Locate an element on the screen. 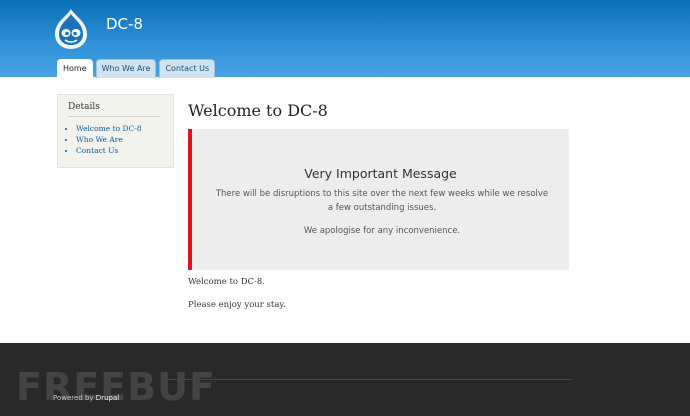  drupal-link: Drupal is located at coordinates (107, 398).